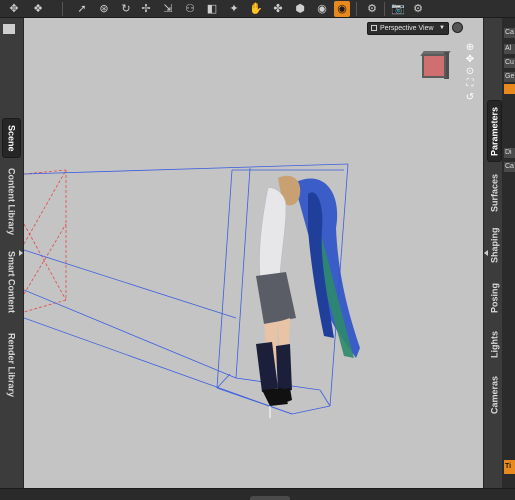 The image size is (515, 500). What do you see at coordinates (372, 9) in the screenshot?
I see `render-settings-icon: ⚙` at bounding box center [372, 9].